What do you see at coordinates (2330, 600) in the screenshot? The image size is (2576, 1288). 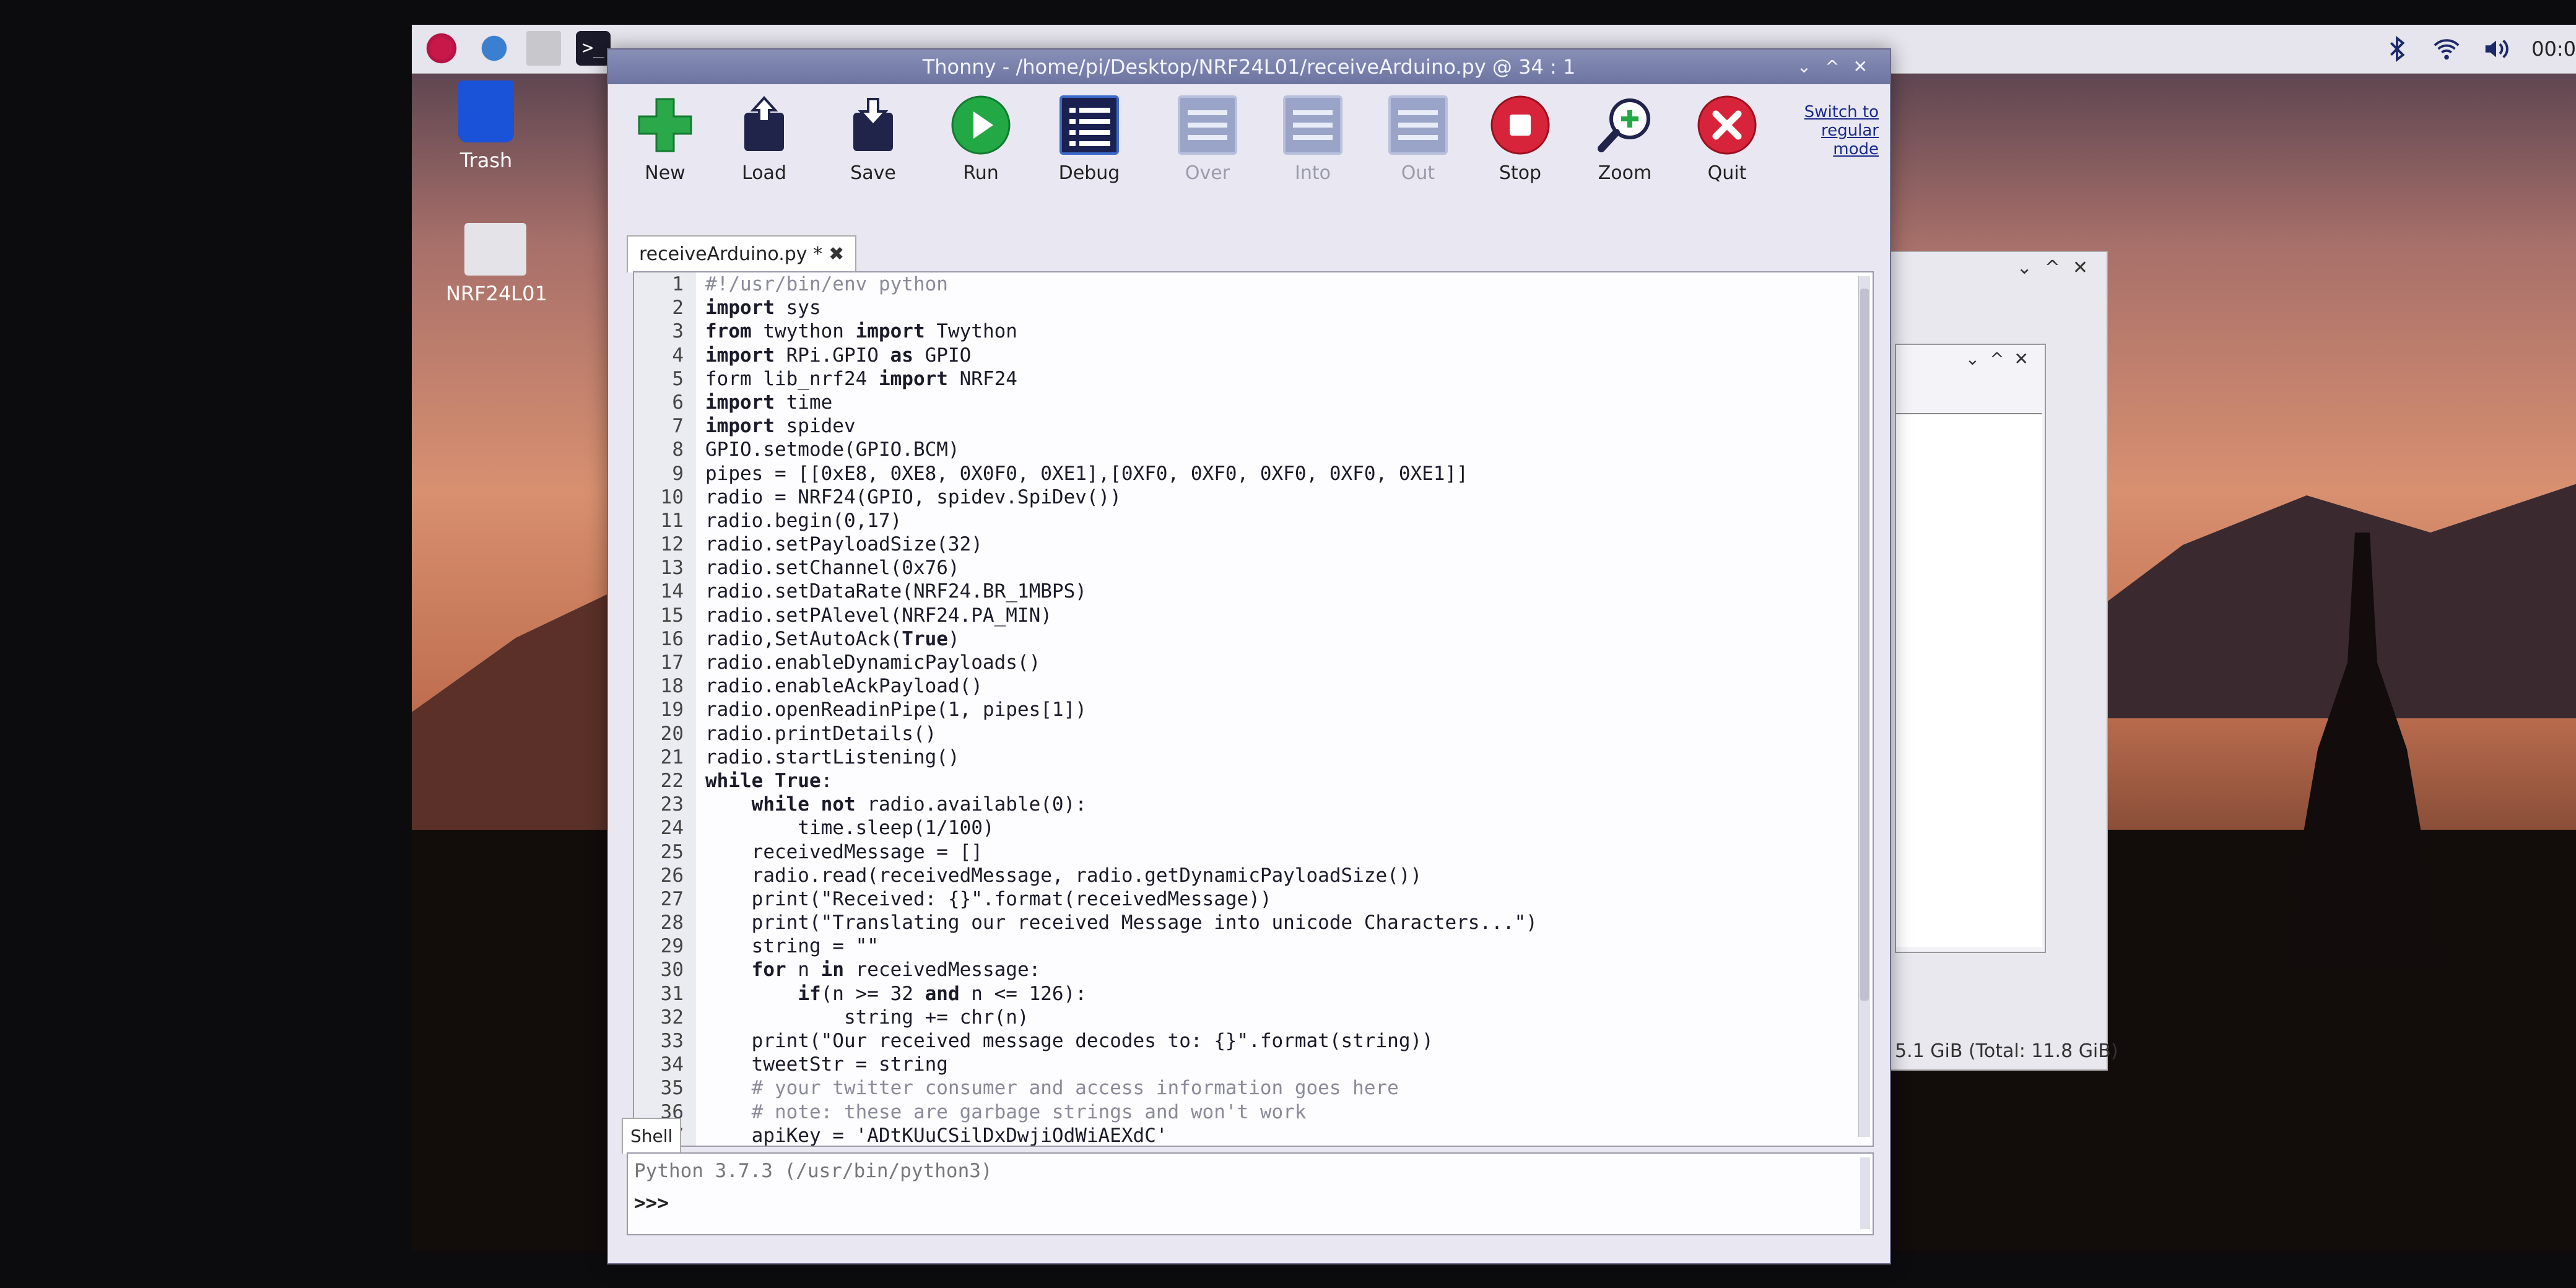 I see `wallpaper-mountains` at bounding box center [2330, 600].